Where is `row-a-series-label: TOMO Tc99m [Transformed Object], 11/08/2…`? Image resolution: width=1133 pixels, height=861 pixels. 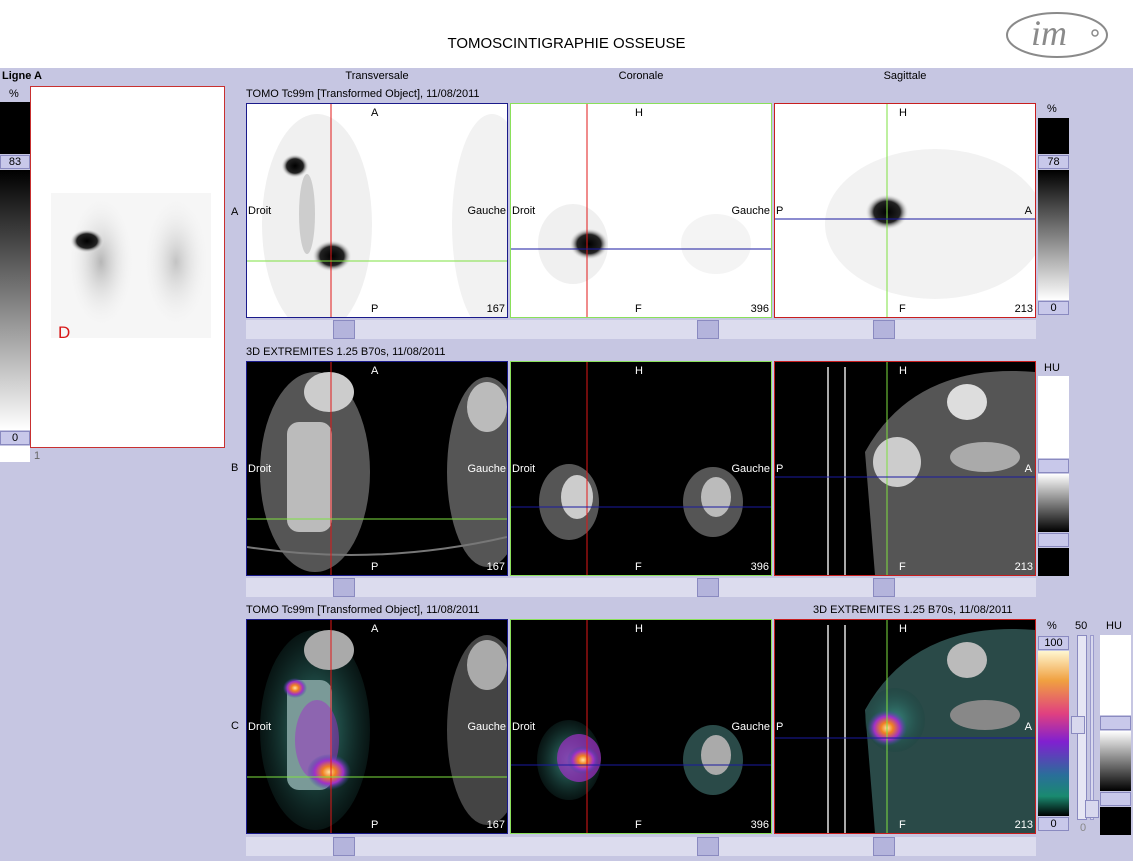 row-a-series-label: TOMO Tc99m [Transformed Object], 11/08/2… is located at coordinates (363, 94).